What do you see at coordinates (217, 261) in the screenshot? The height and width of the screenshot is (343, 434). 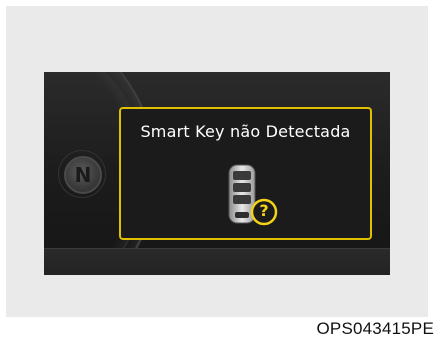 I see `cluster-bottom-strip` at bounding box center [217, 261].